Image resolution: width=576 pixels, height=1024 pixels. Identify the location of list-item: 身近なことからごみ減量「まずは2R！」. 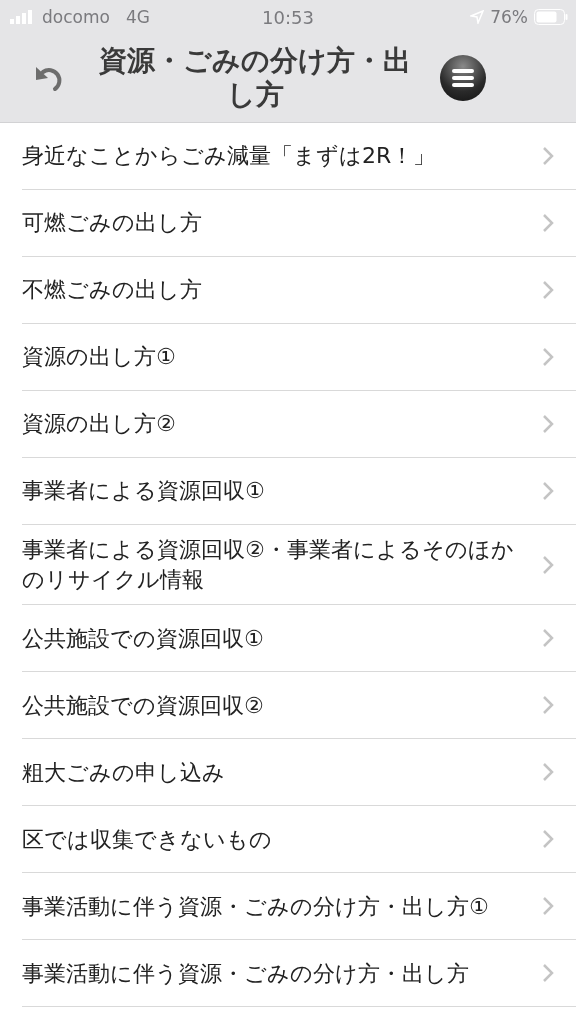
(299, 156).